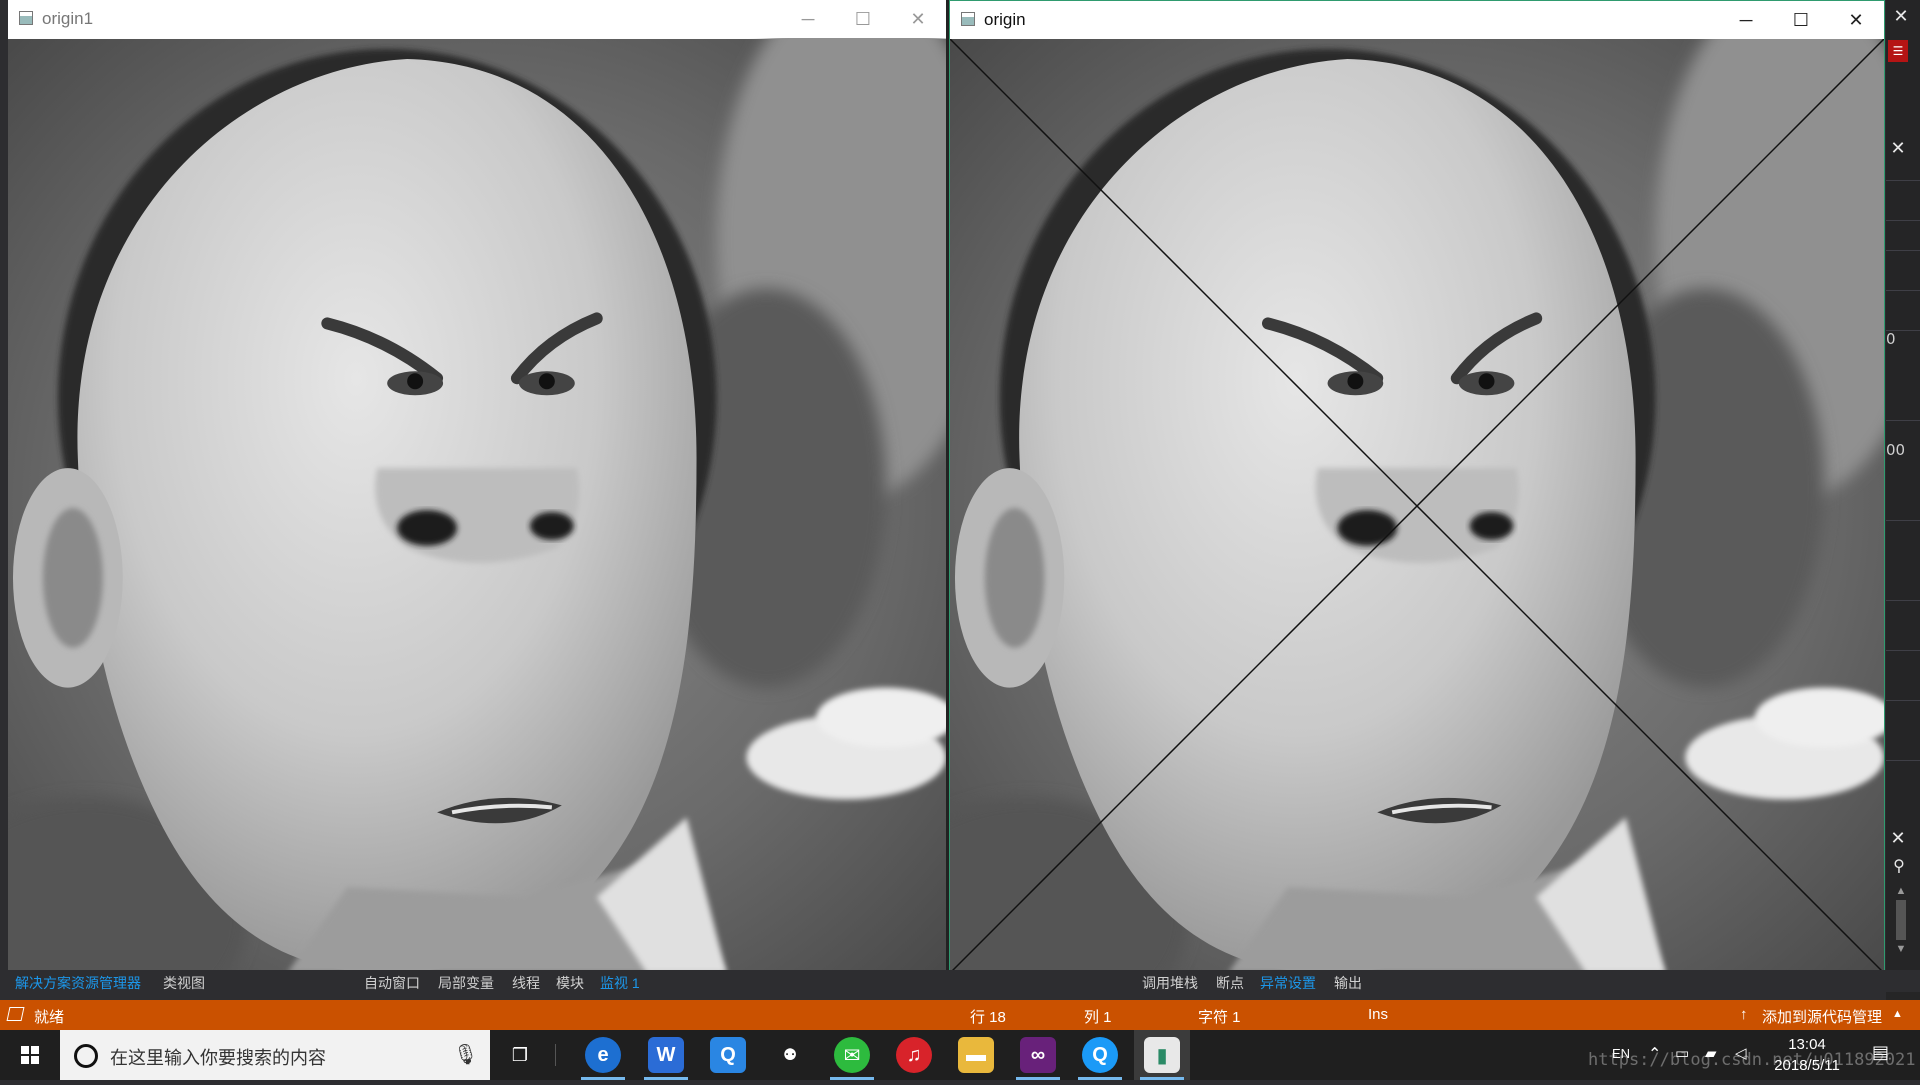 This screenshot has width=1920, height=1085. Describe the element at coordinates (1038, 1055) in the screenshot. I see `visual-studio-icon: ∞` at that location.